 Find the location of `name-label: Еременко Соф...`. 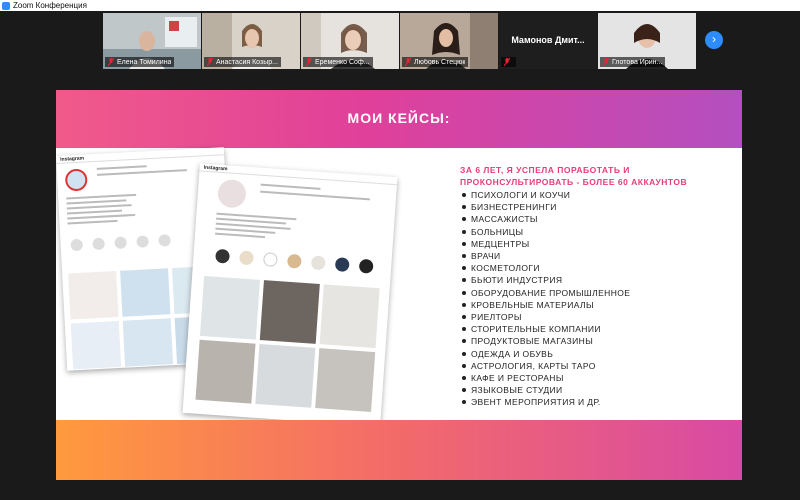

name-label: Еременко Соф... is located at coordinates (338, 62).